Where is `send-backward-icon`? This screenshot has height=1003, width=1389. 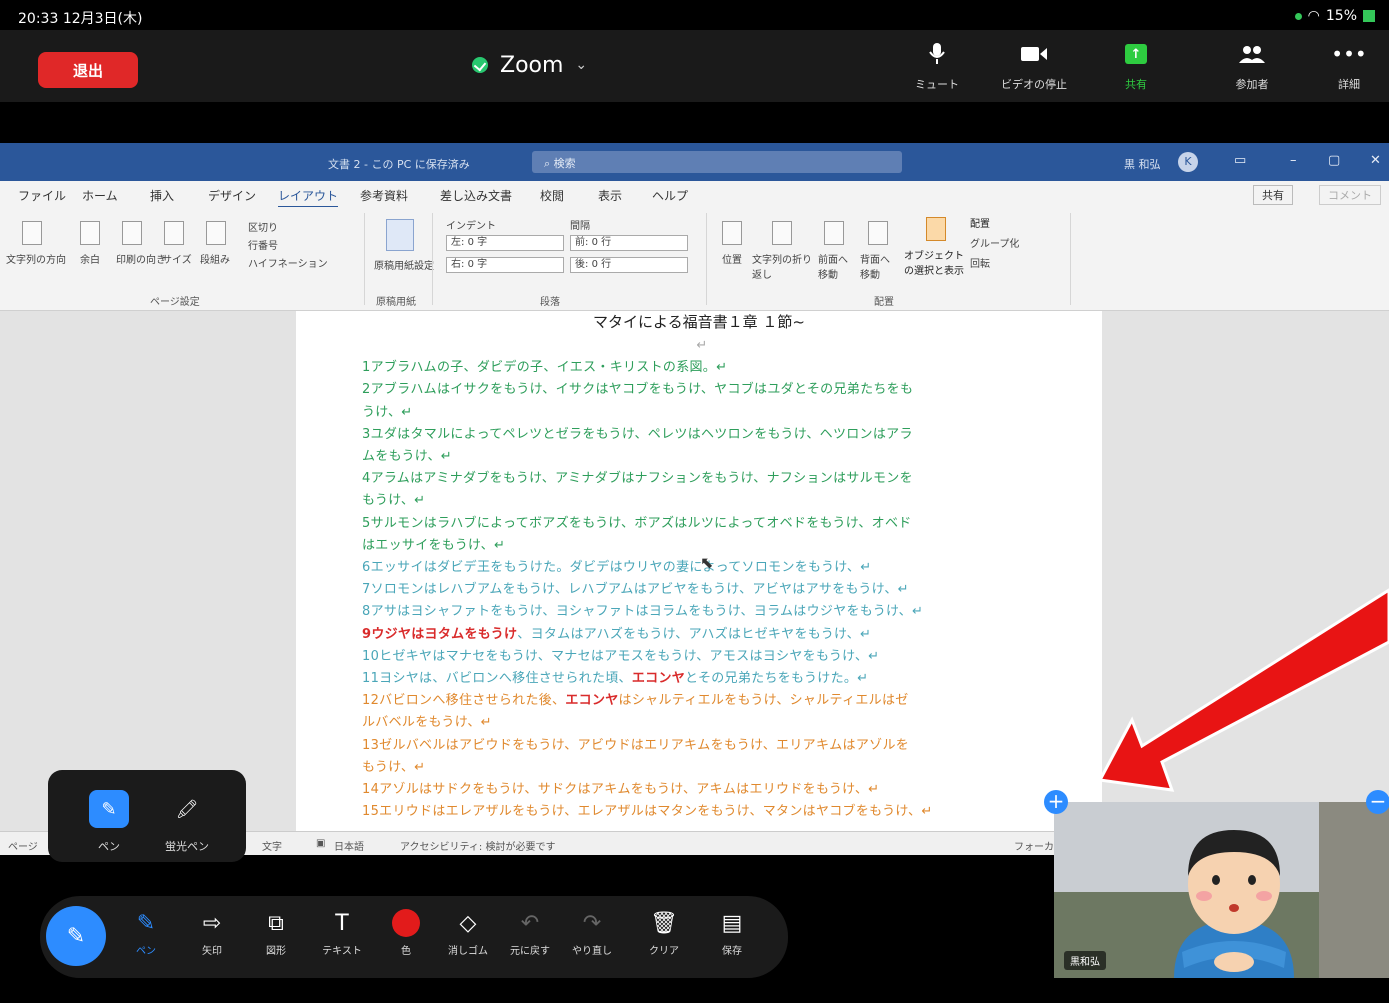 send-backward-icon is located at coordinates (878, 233).